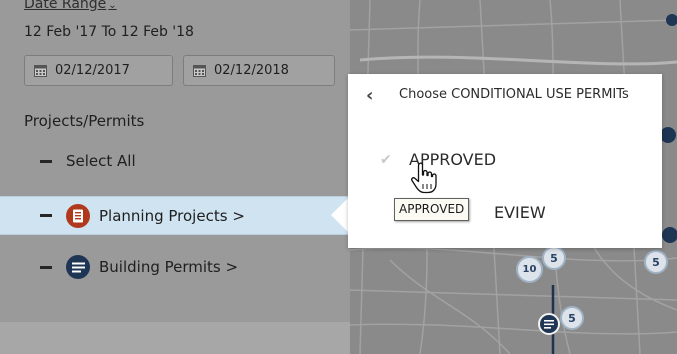 The height and width of the screenshot is (354, 677). I want to click on tree-item-label: Select All, so click(101, 161).